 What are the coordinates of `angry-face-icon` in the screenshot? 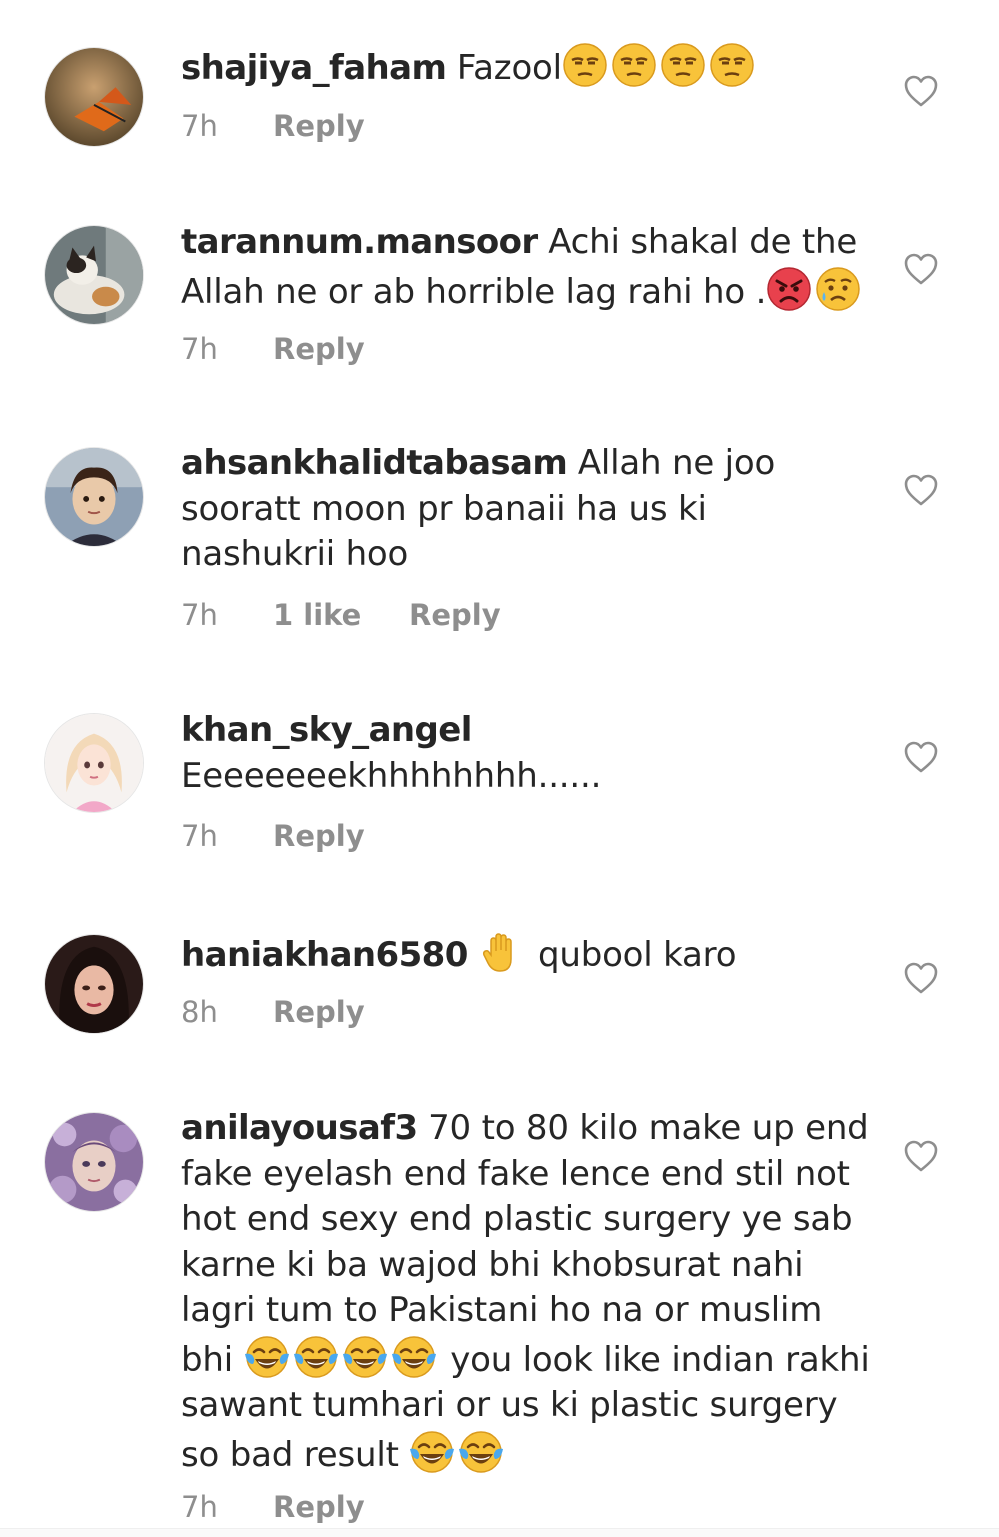 It's located at (789, 289).